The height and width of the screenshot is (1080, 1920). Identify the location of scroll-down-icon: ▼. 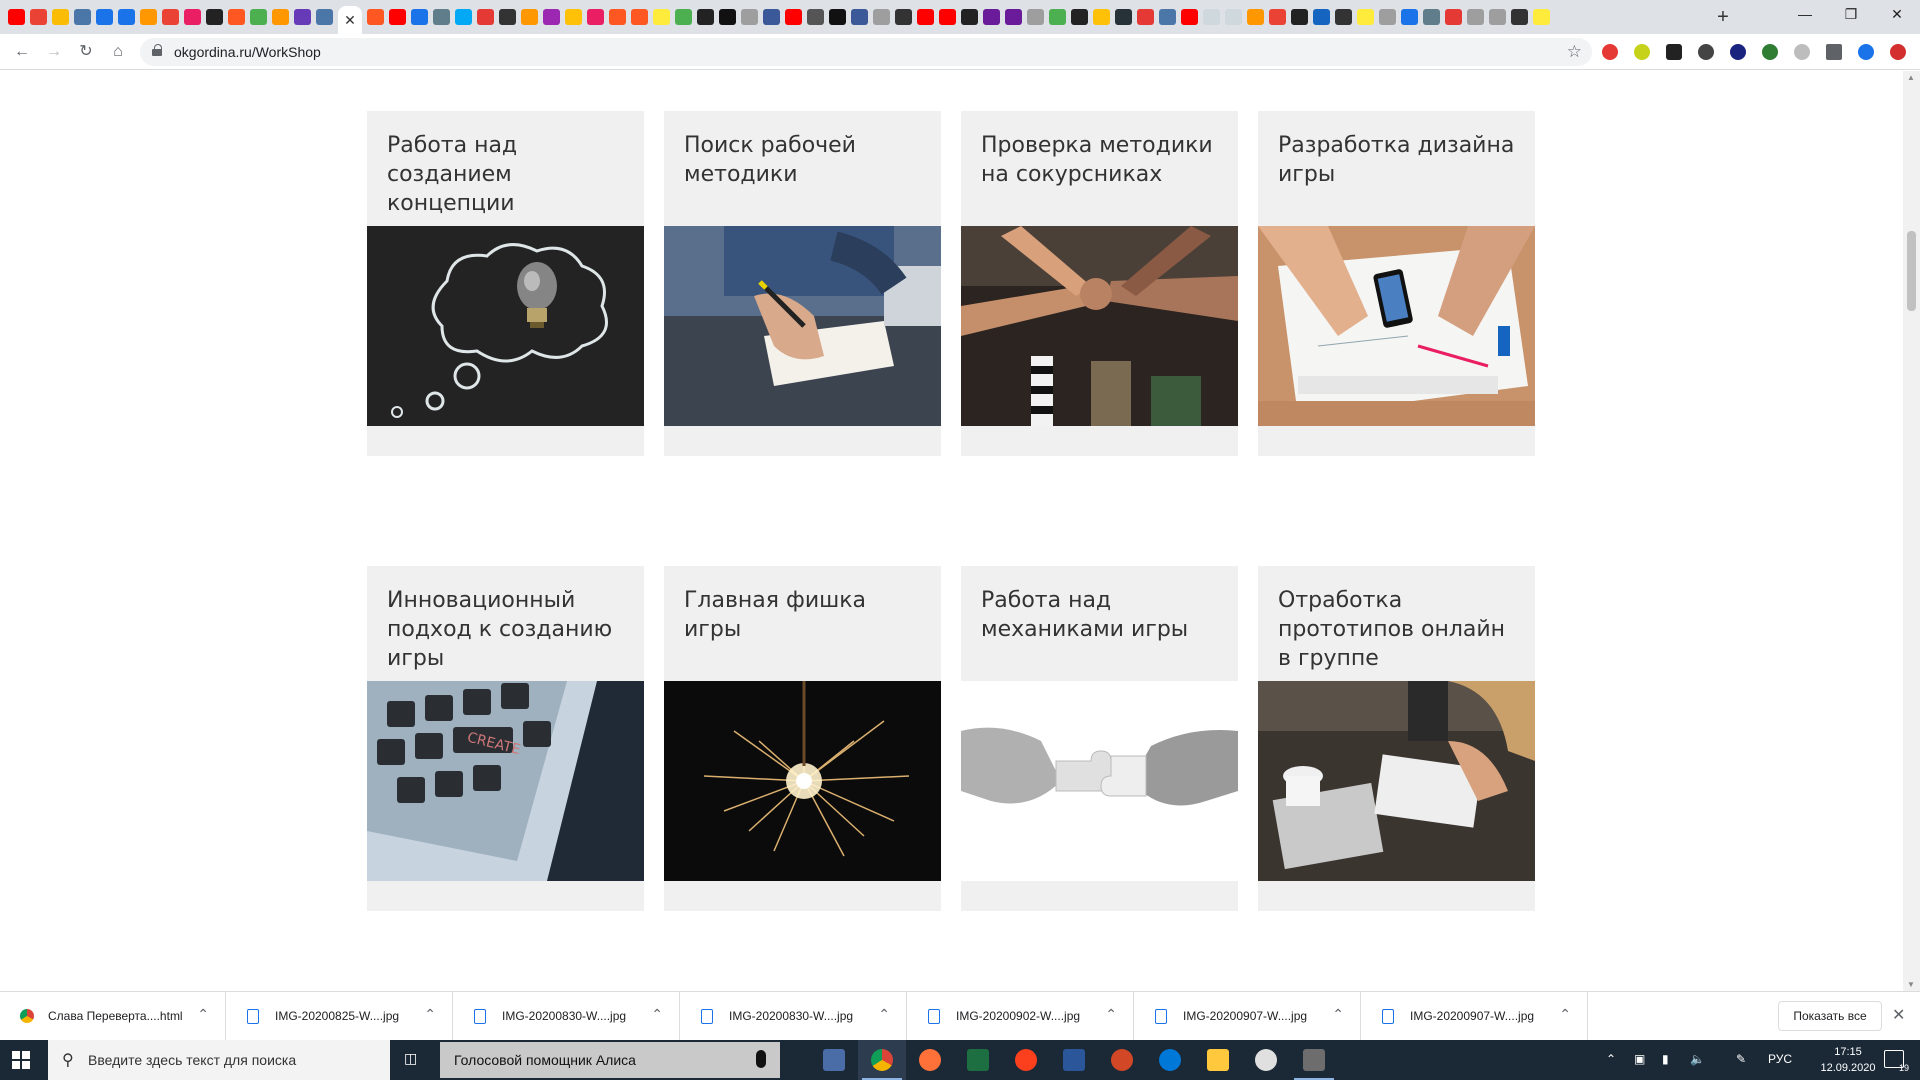
(1911, 984).